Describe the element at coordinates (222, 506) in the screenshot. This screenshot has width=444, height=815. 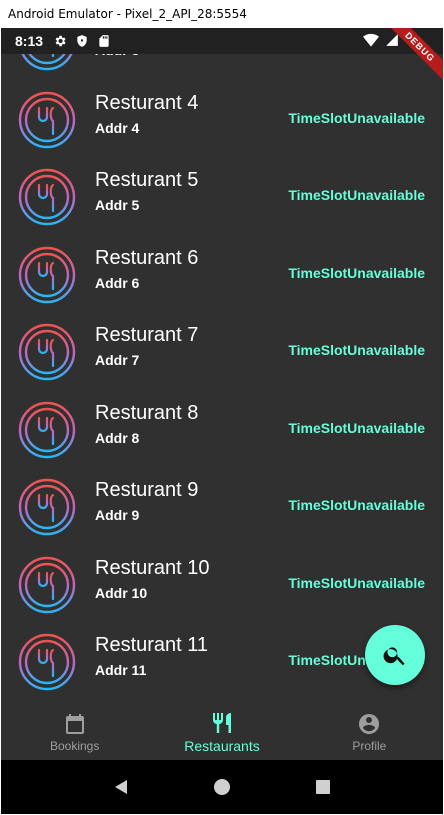
I see `restaurant-list-item: Resturant 9 Addr 9 TimeSlotUnavailable` at that location.